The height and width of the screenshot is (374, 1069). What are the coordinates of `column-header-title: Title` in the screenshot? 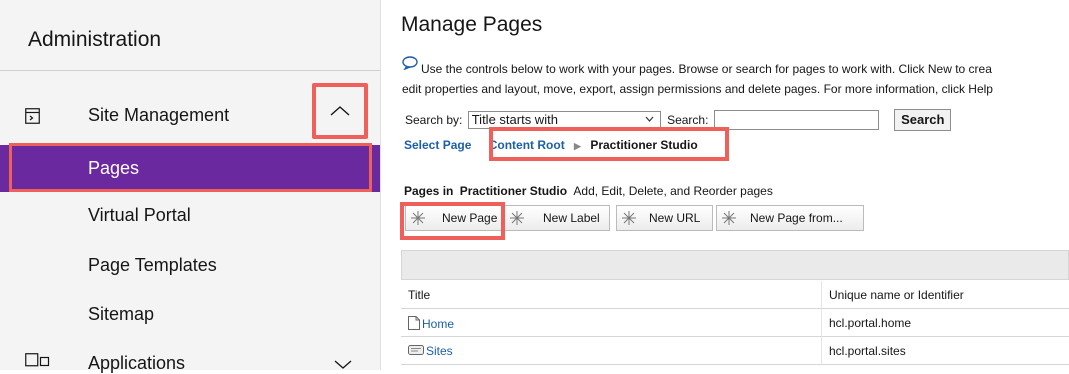 It's located at (419, 295).